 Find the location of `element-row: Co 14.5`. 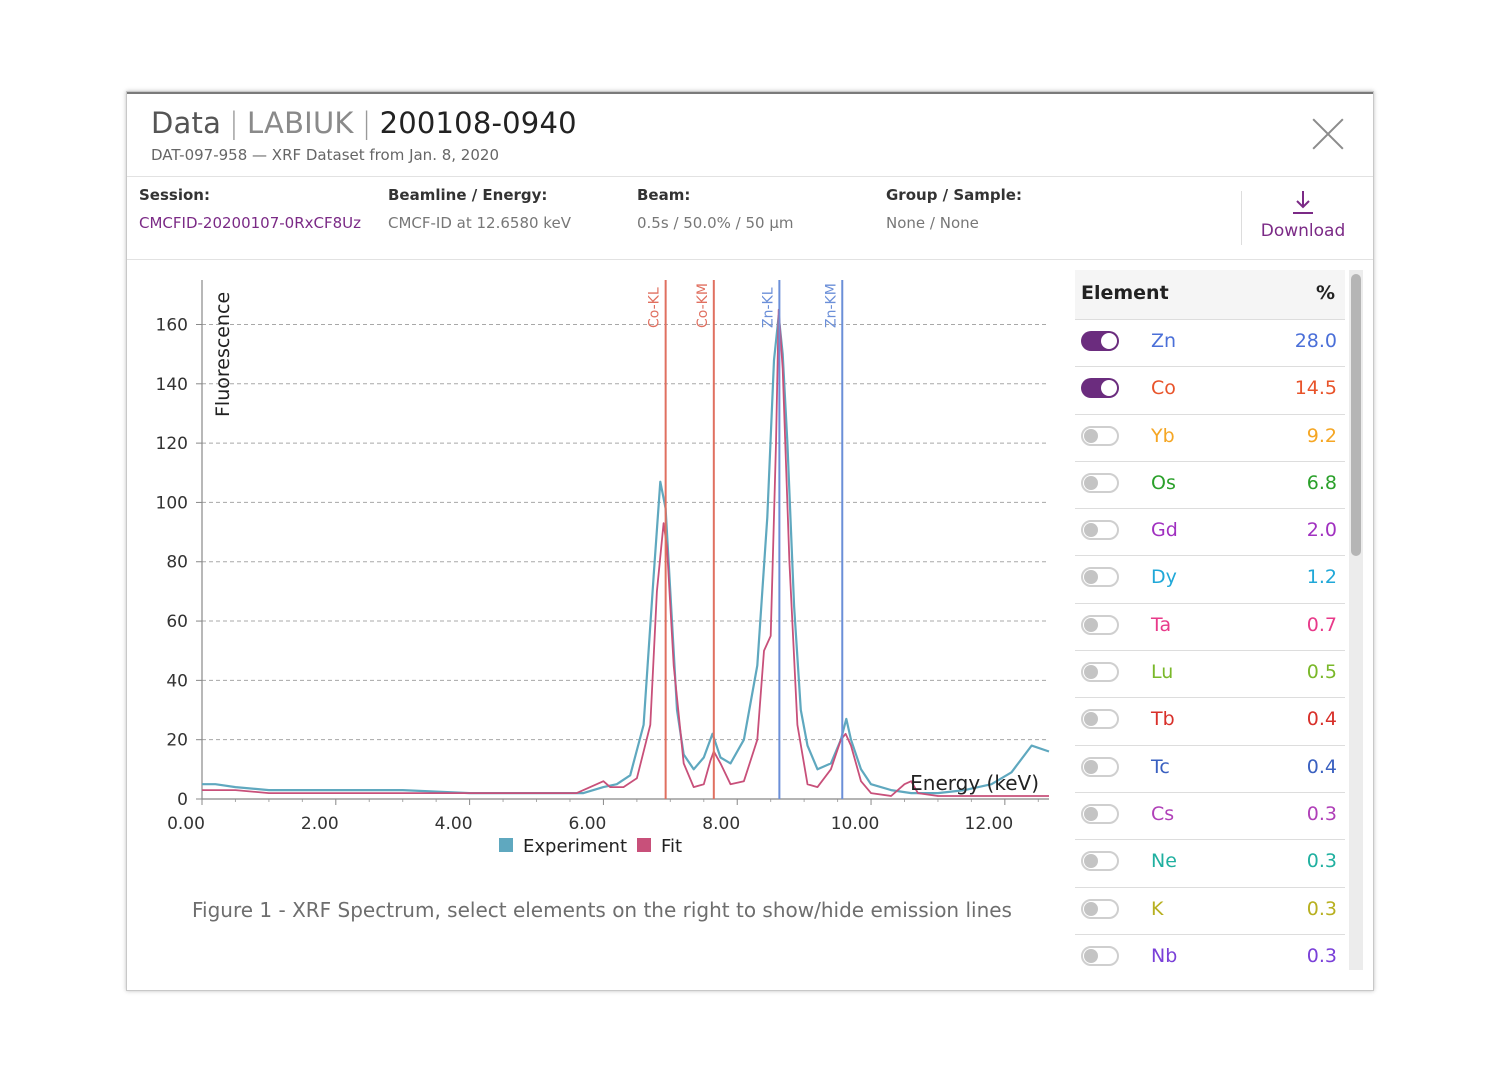

element-row: Co 14.5 is located at coordinates (1210, 391).